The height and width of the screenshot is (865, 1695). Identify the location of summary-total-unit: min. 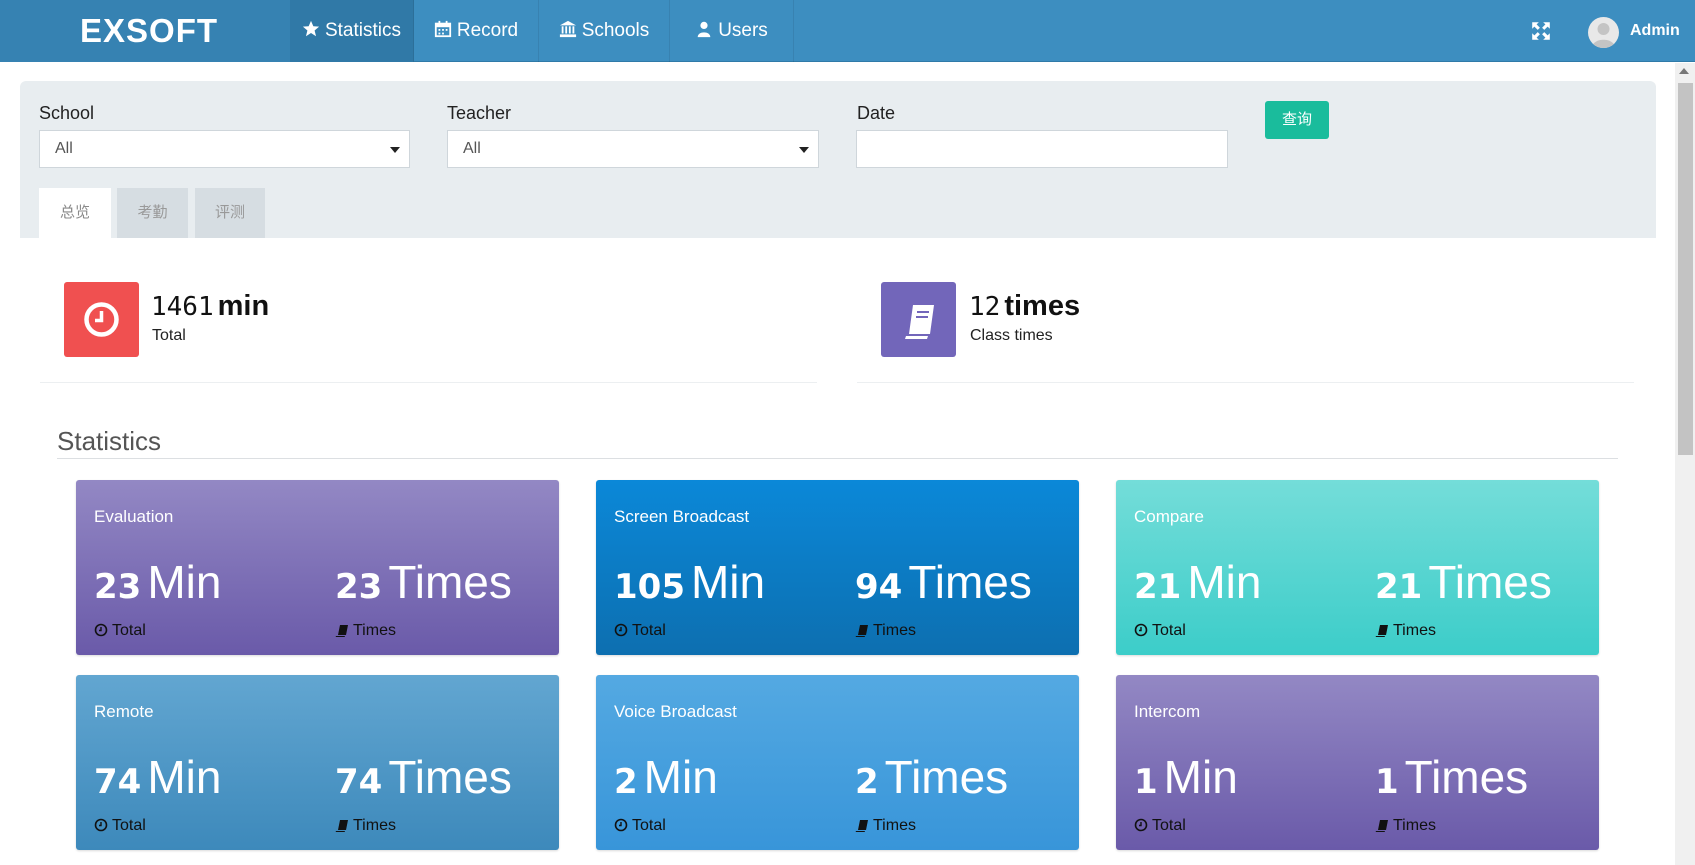
(243, 306).